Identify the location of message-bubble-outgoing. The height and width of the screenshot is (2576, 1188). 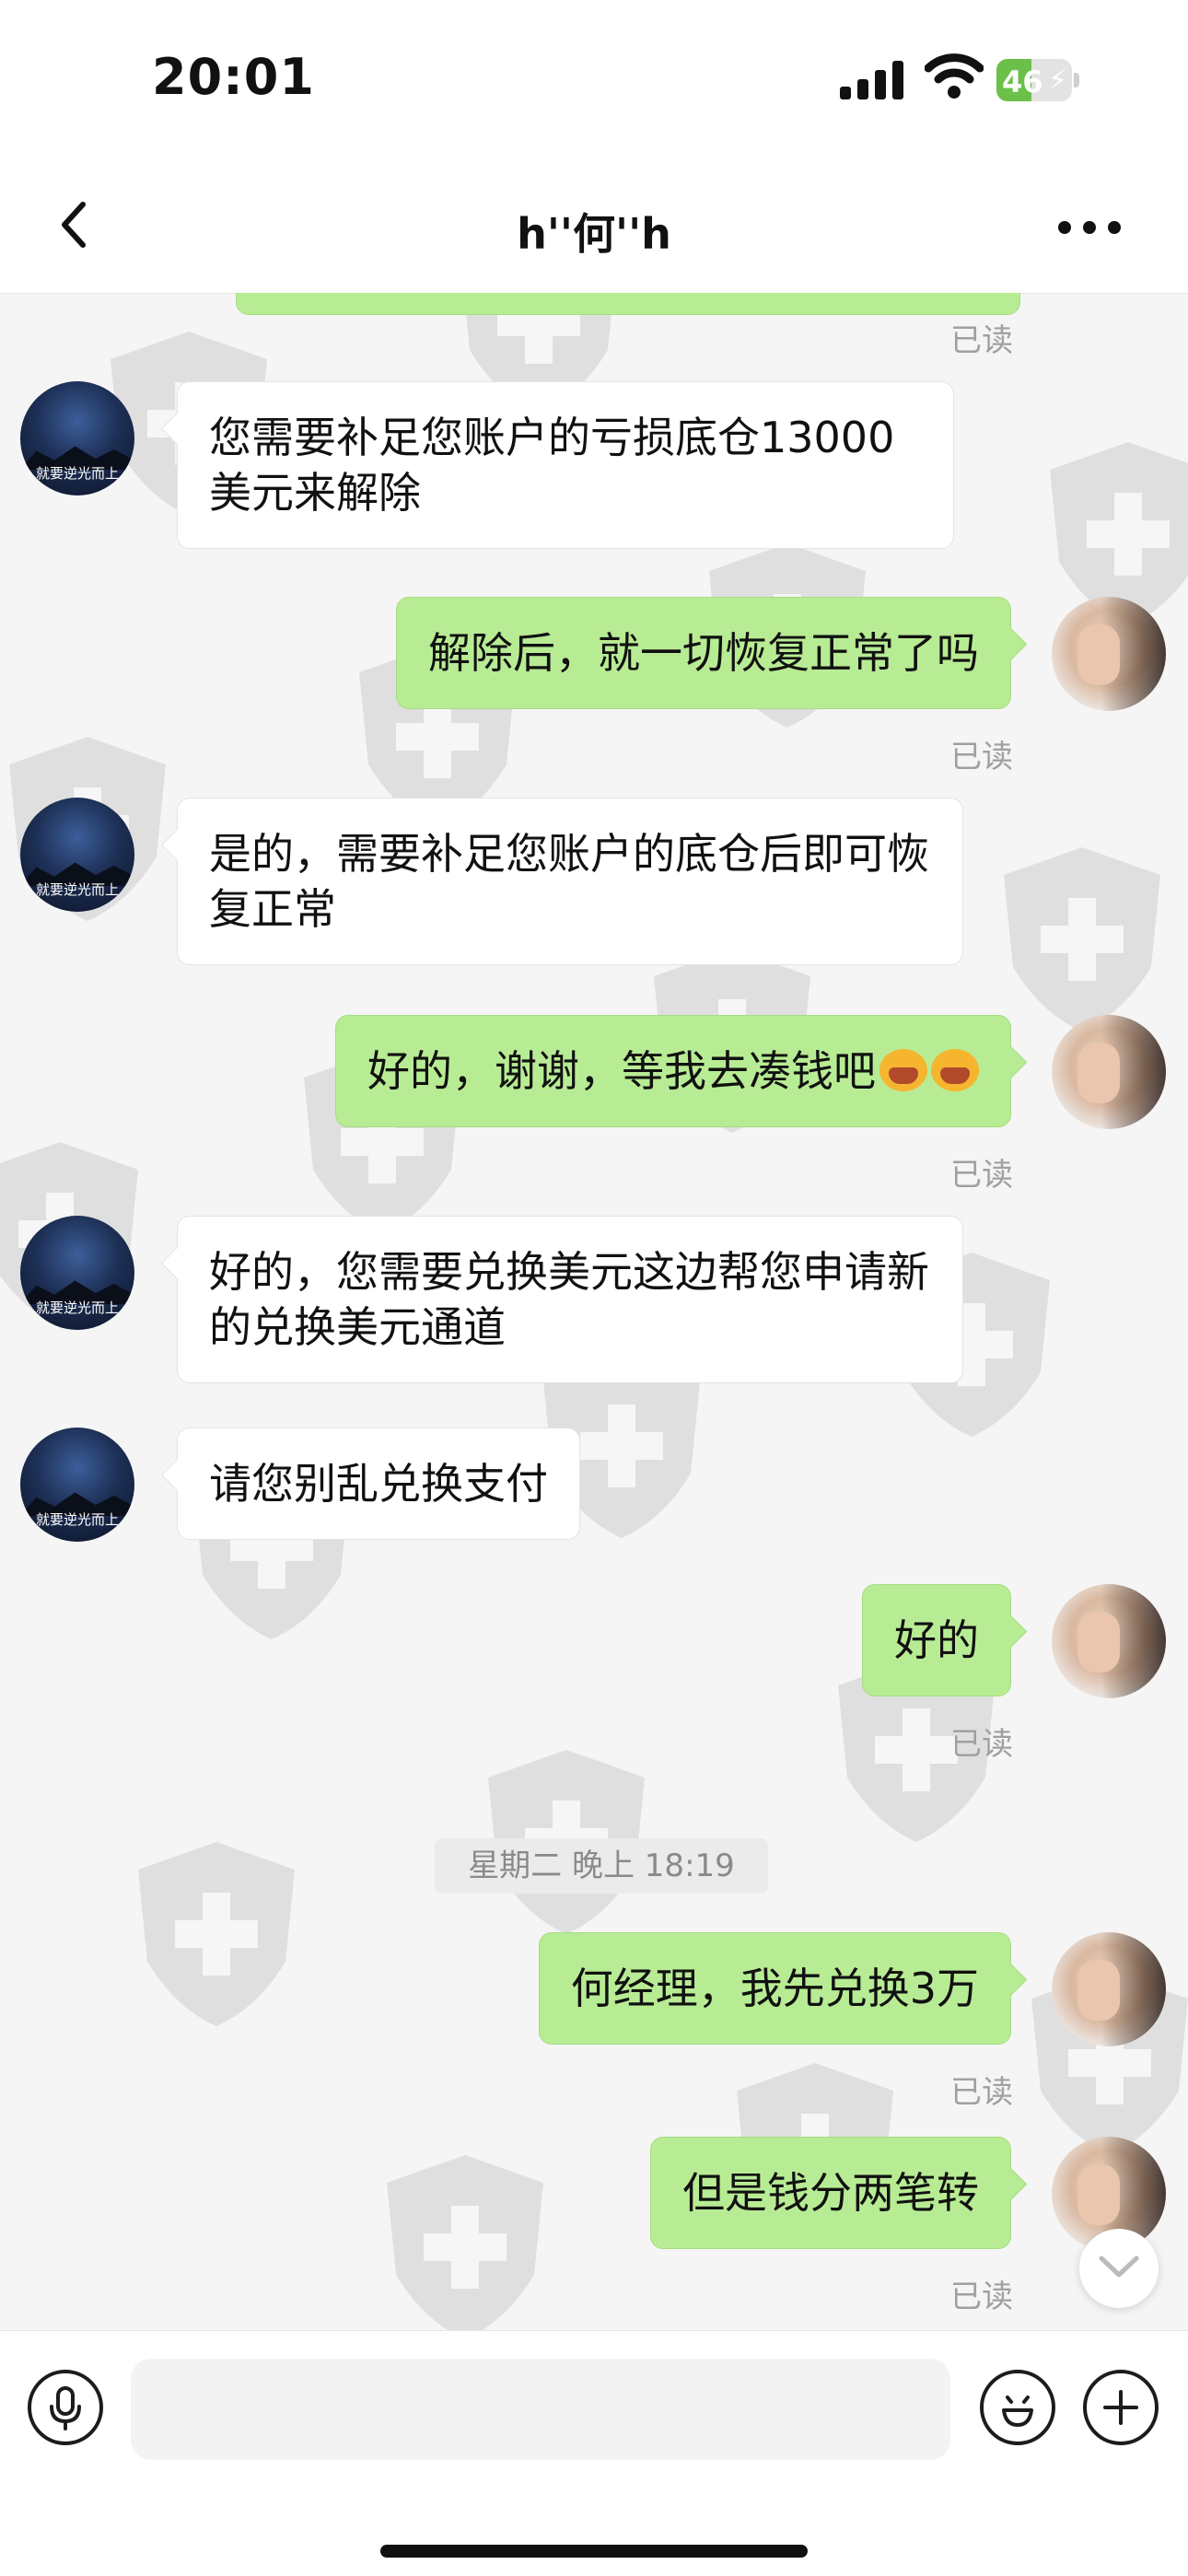
(628, 304).